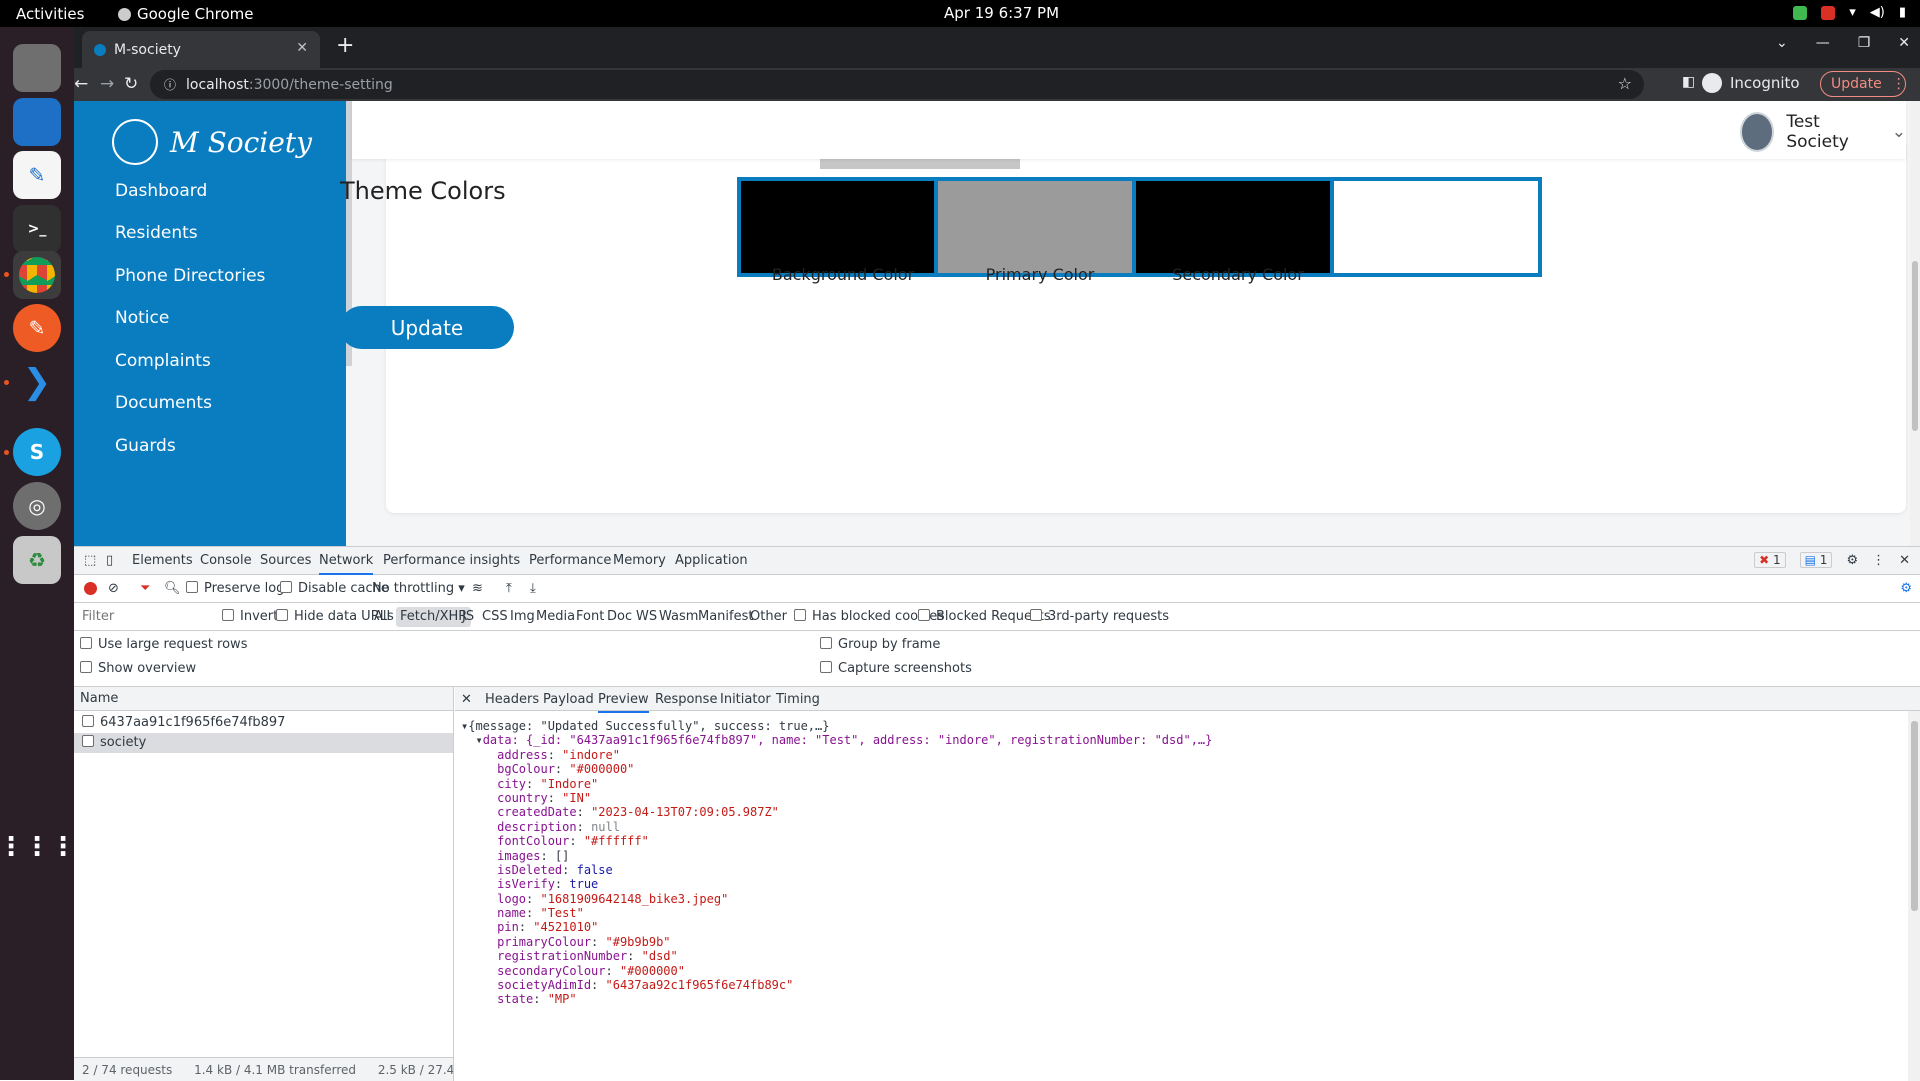  I want to click on type-filter-doc: Doc, so click(619, 616).